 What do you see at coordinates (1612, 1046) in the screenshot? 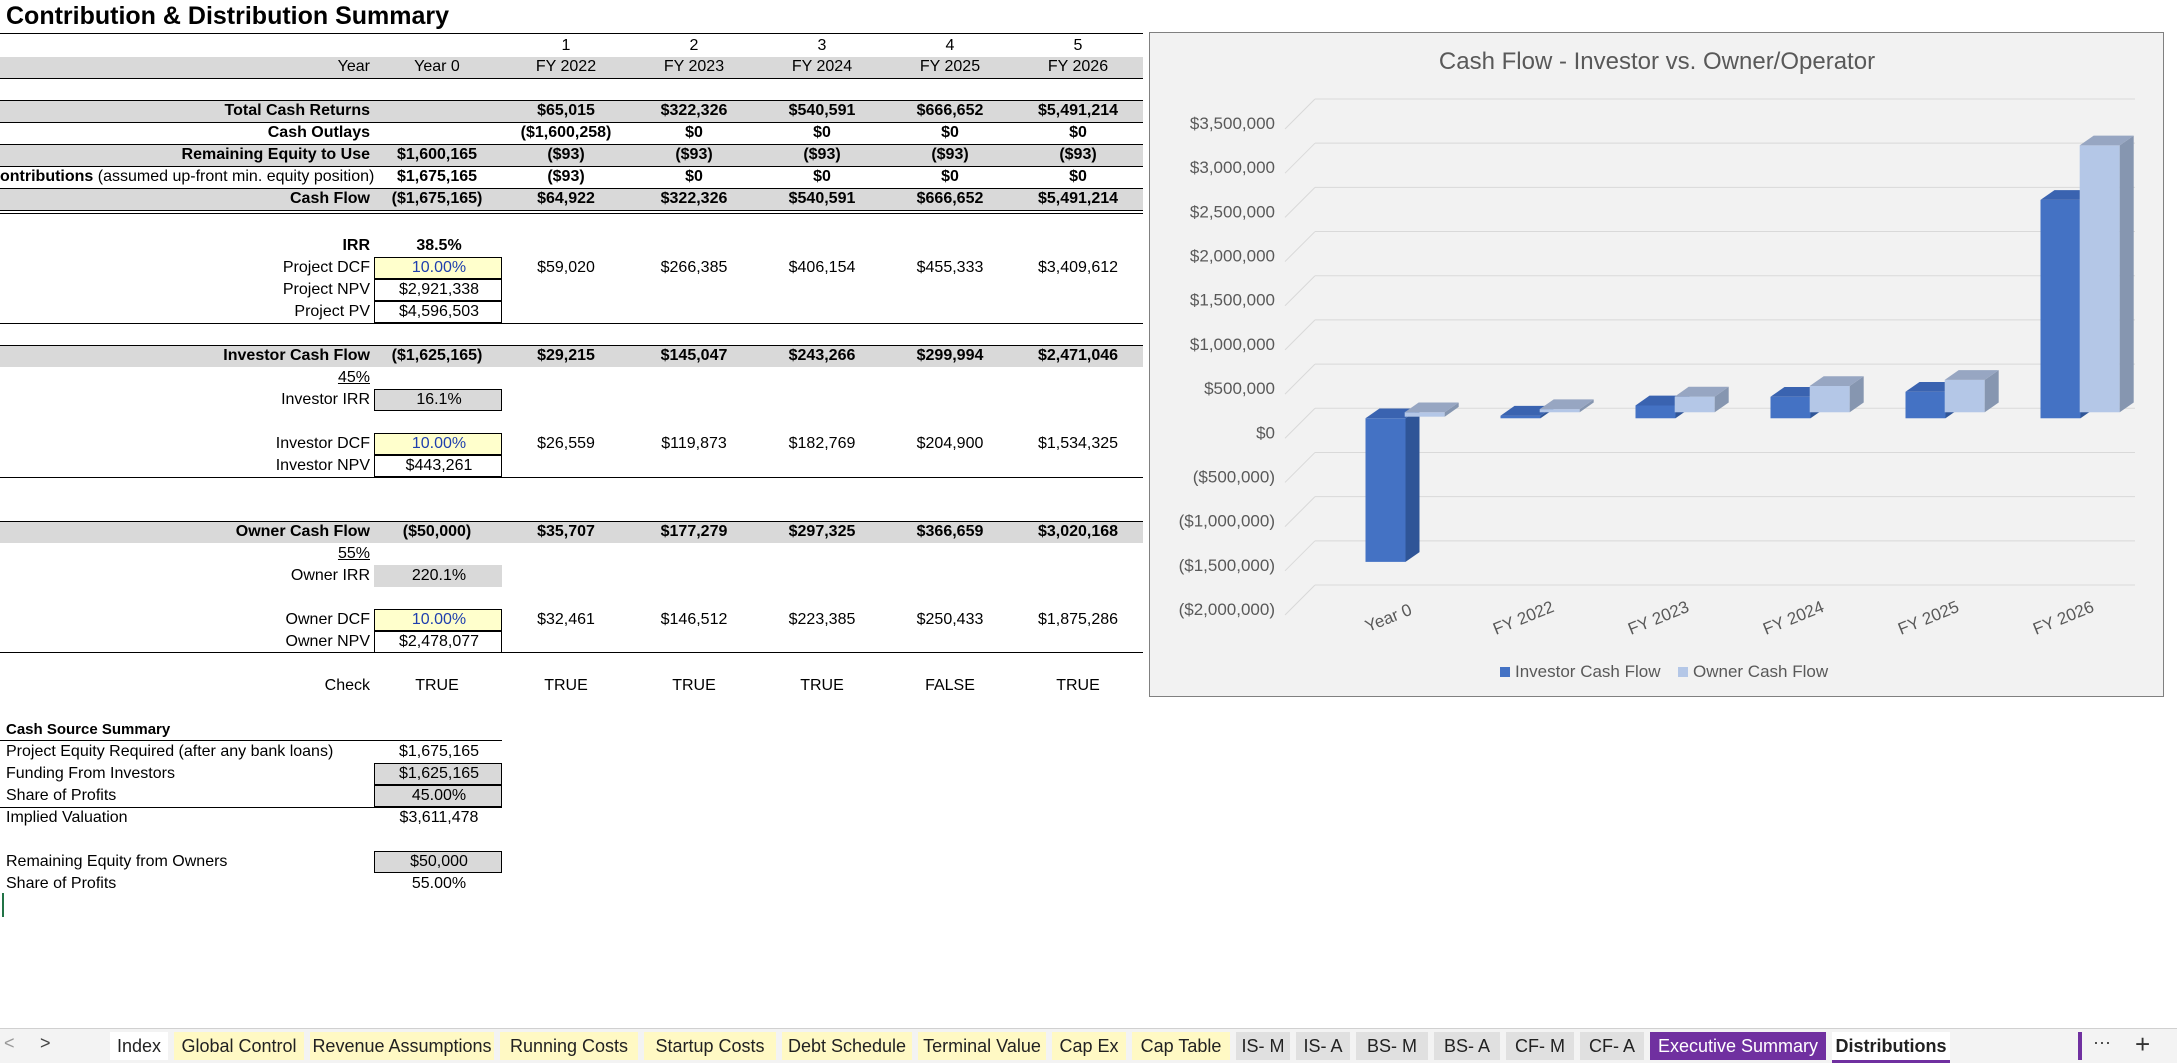
I see `sheet-tab: CF- A` at bounding box center [1612, 1046].